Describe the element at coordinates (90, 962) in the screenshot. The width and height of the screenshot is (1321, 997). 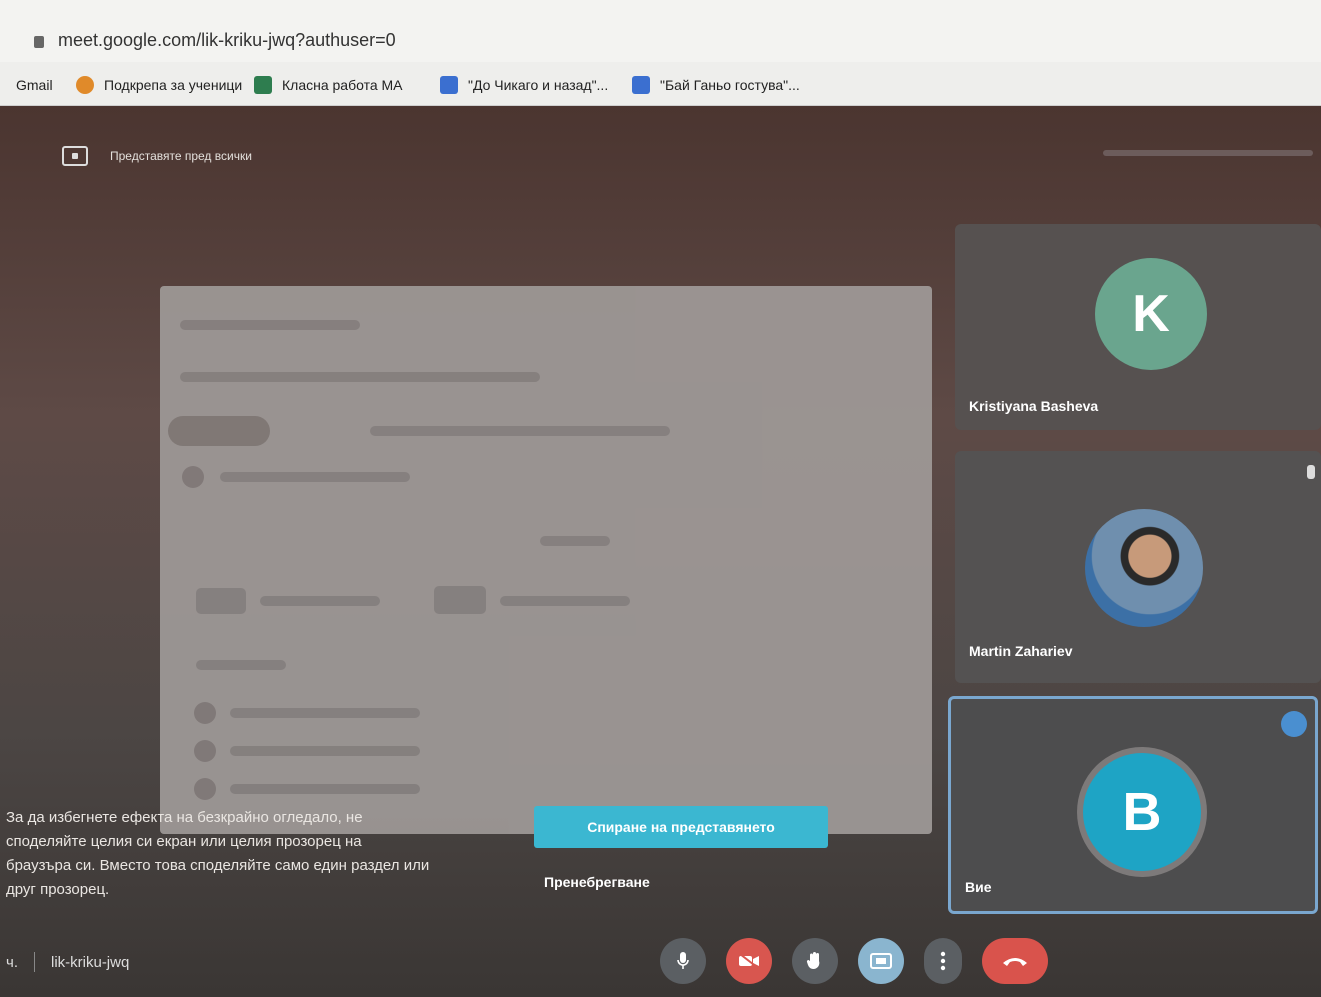
I see `meeting-code: lik-kriku-jwq` at that location.